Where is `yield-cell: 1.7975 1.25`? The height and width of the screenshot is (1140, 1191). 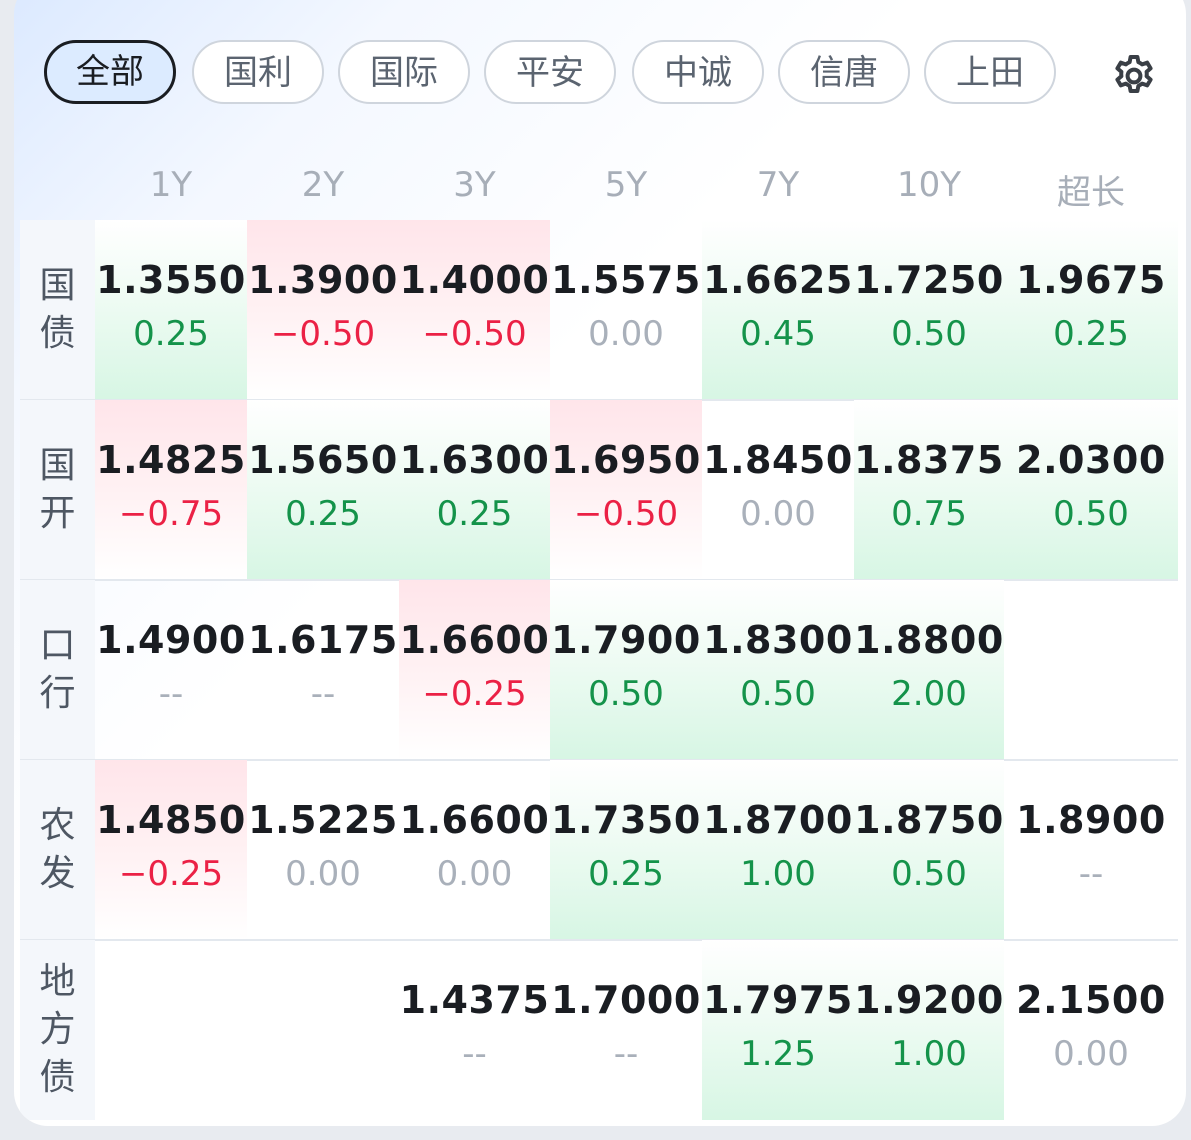
yield-cell: 1.7975 1.25 is located at coordinates (778, 1030).